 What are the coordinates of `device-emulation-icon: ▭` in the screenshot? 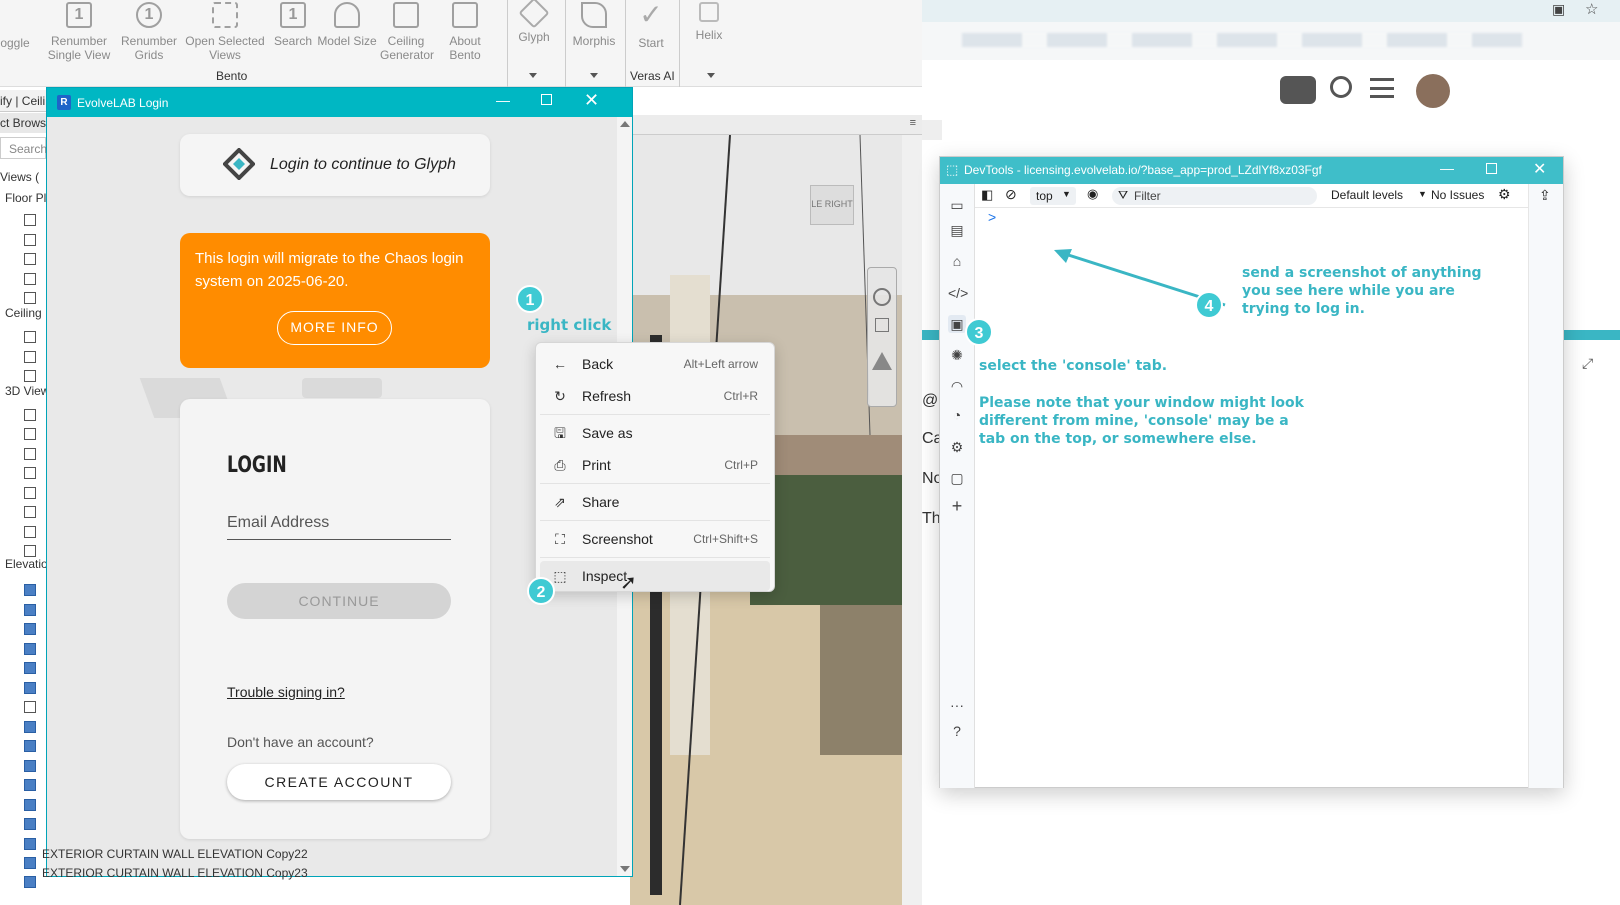 It's located at (957, 205).